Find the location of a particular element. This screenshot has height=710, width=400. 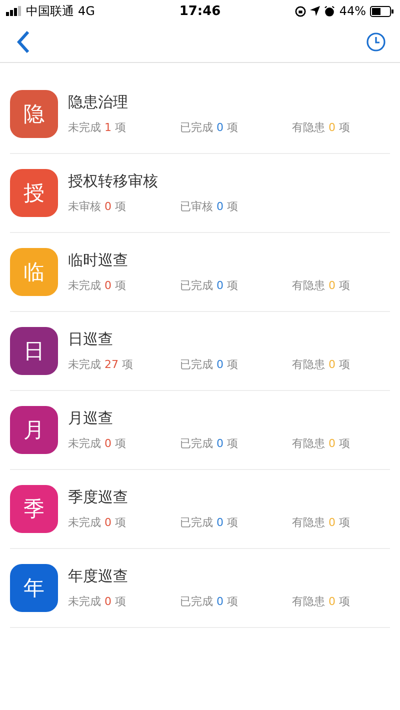

item-title: 临时巡查 is located at coordinates (234, 260).